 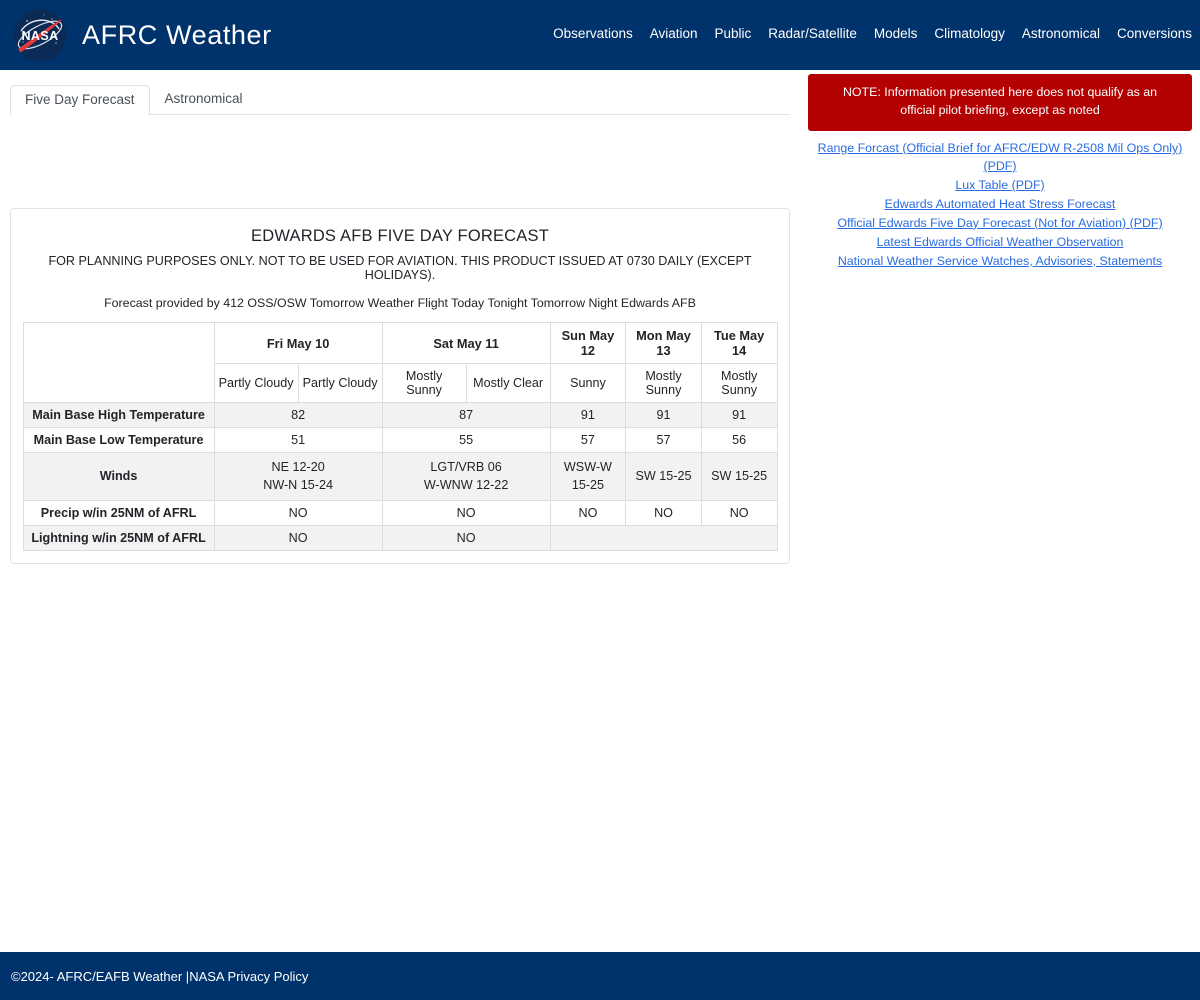 What do you see at coordinates (80, 99) in the screenshot?
I see `tab-five-day-forecast: Five Day Forecast` at bounding box center [80, 99].